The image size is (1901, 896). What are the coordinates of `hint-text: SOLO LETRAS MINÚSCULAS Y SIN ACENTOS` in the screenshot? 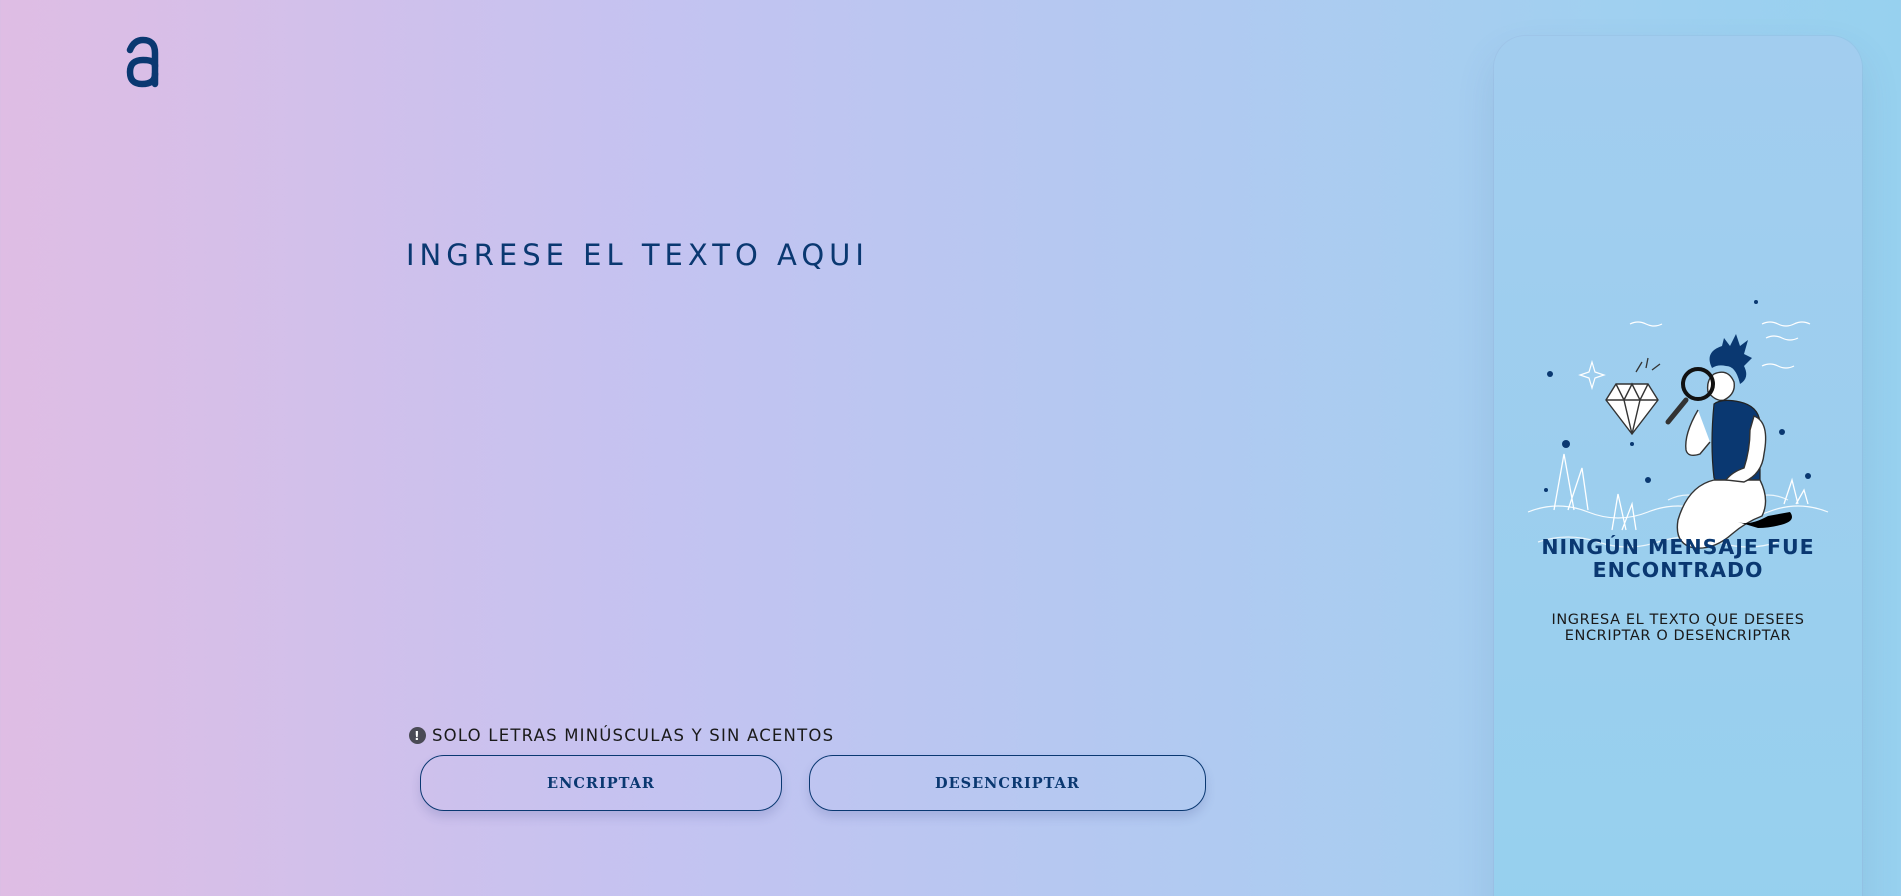 It's located at (633, 735).